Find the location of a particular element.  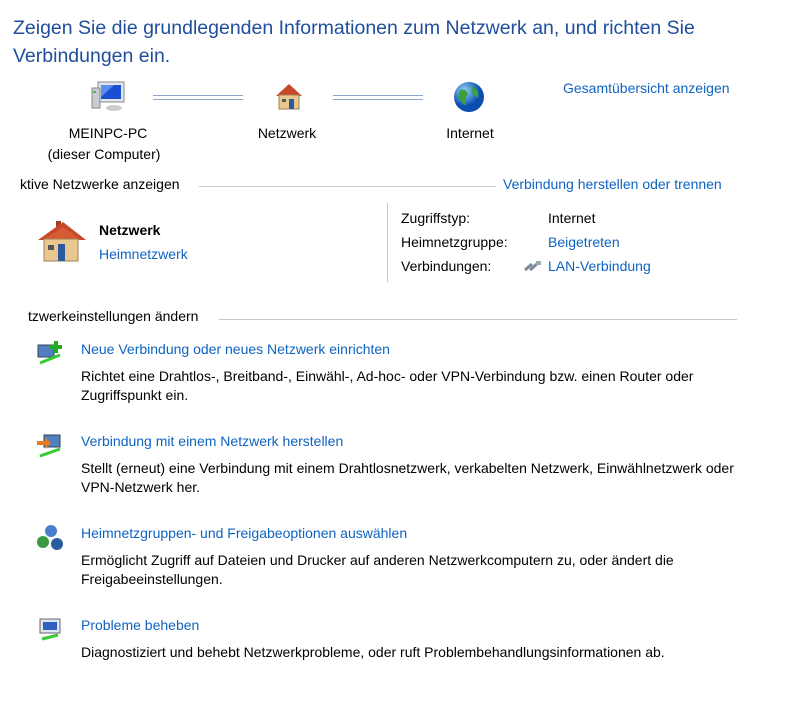

homegroup-label: Heimnetzgruppe: is located at coordinates (454, 242).